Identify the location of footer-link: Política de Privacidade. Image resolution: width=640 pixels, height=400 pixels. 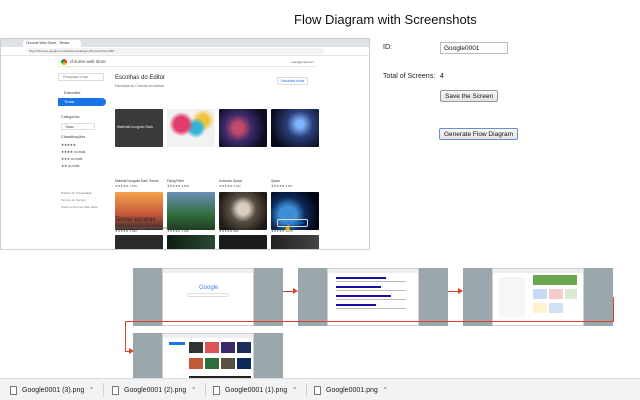
(76, 193).